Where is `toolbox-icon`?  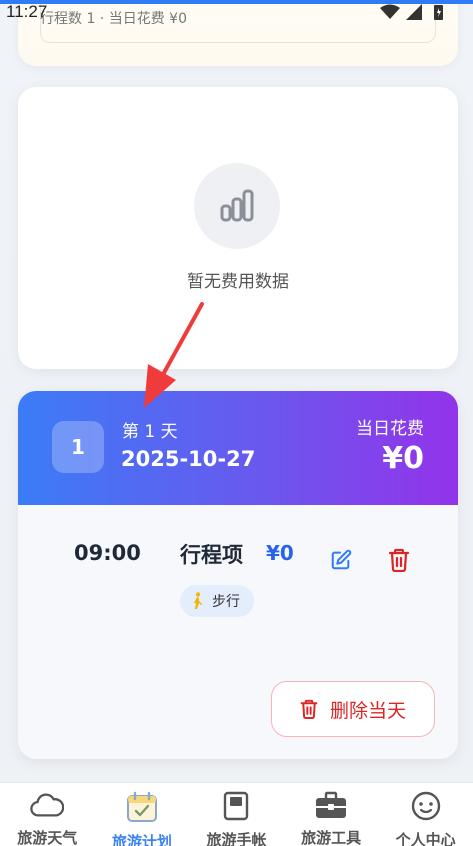 toolbox-icon is located at coordinates (331, 805).